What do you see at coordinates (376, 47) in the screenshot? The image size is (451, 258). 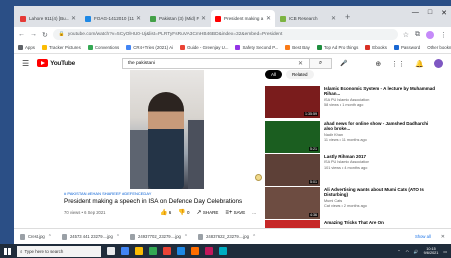 I see `bookmark-item: Ebooks` at bounding box center [376, 47].